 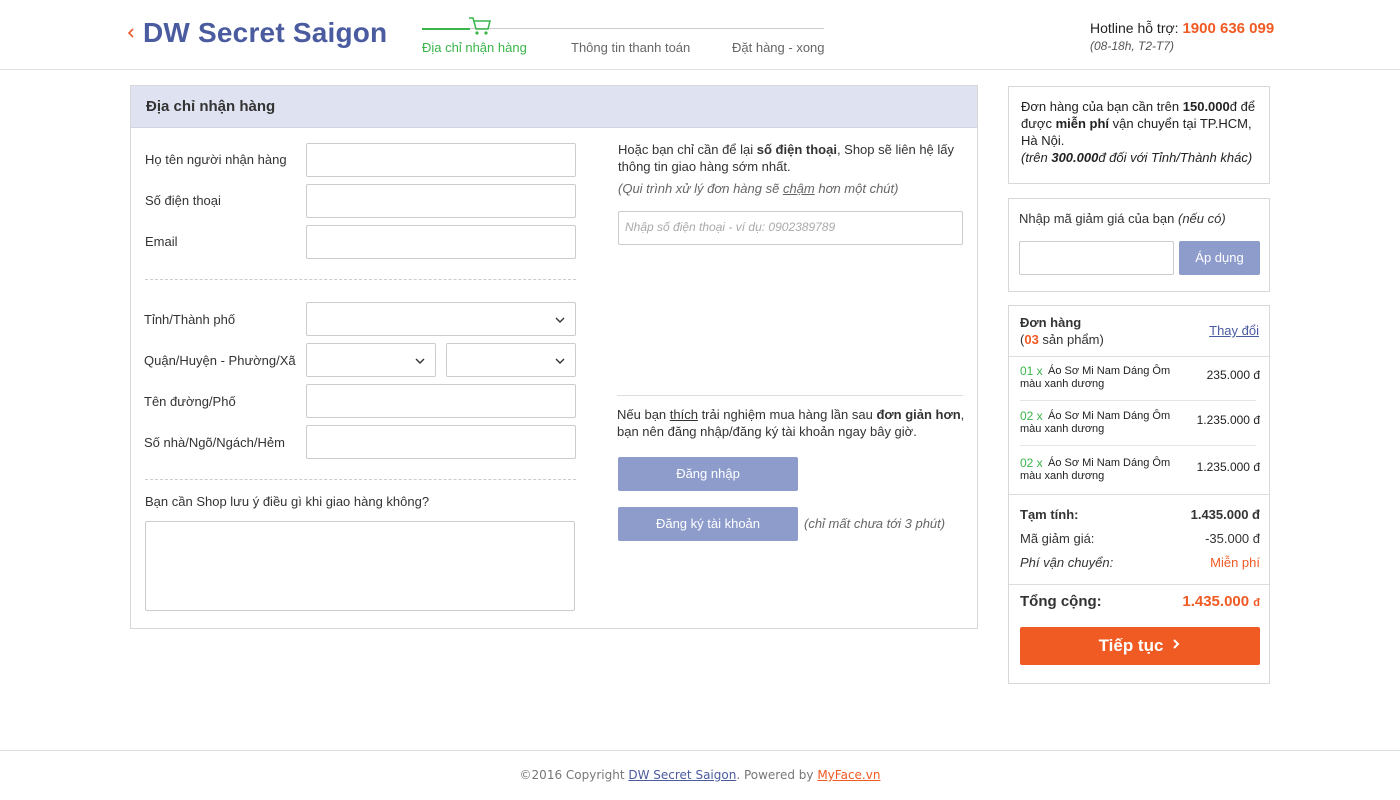 I want to click on quick-phone-note-underline: chậm, so click(x=798, y=188).